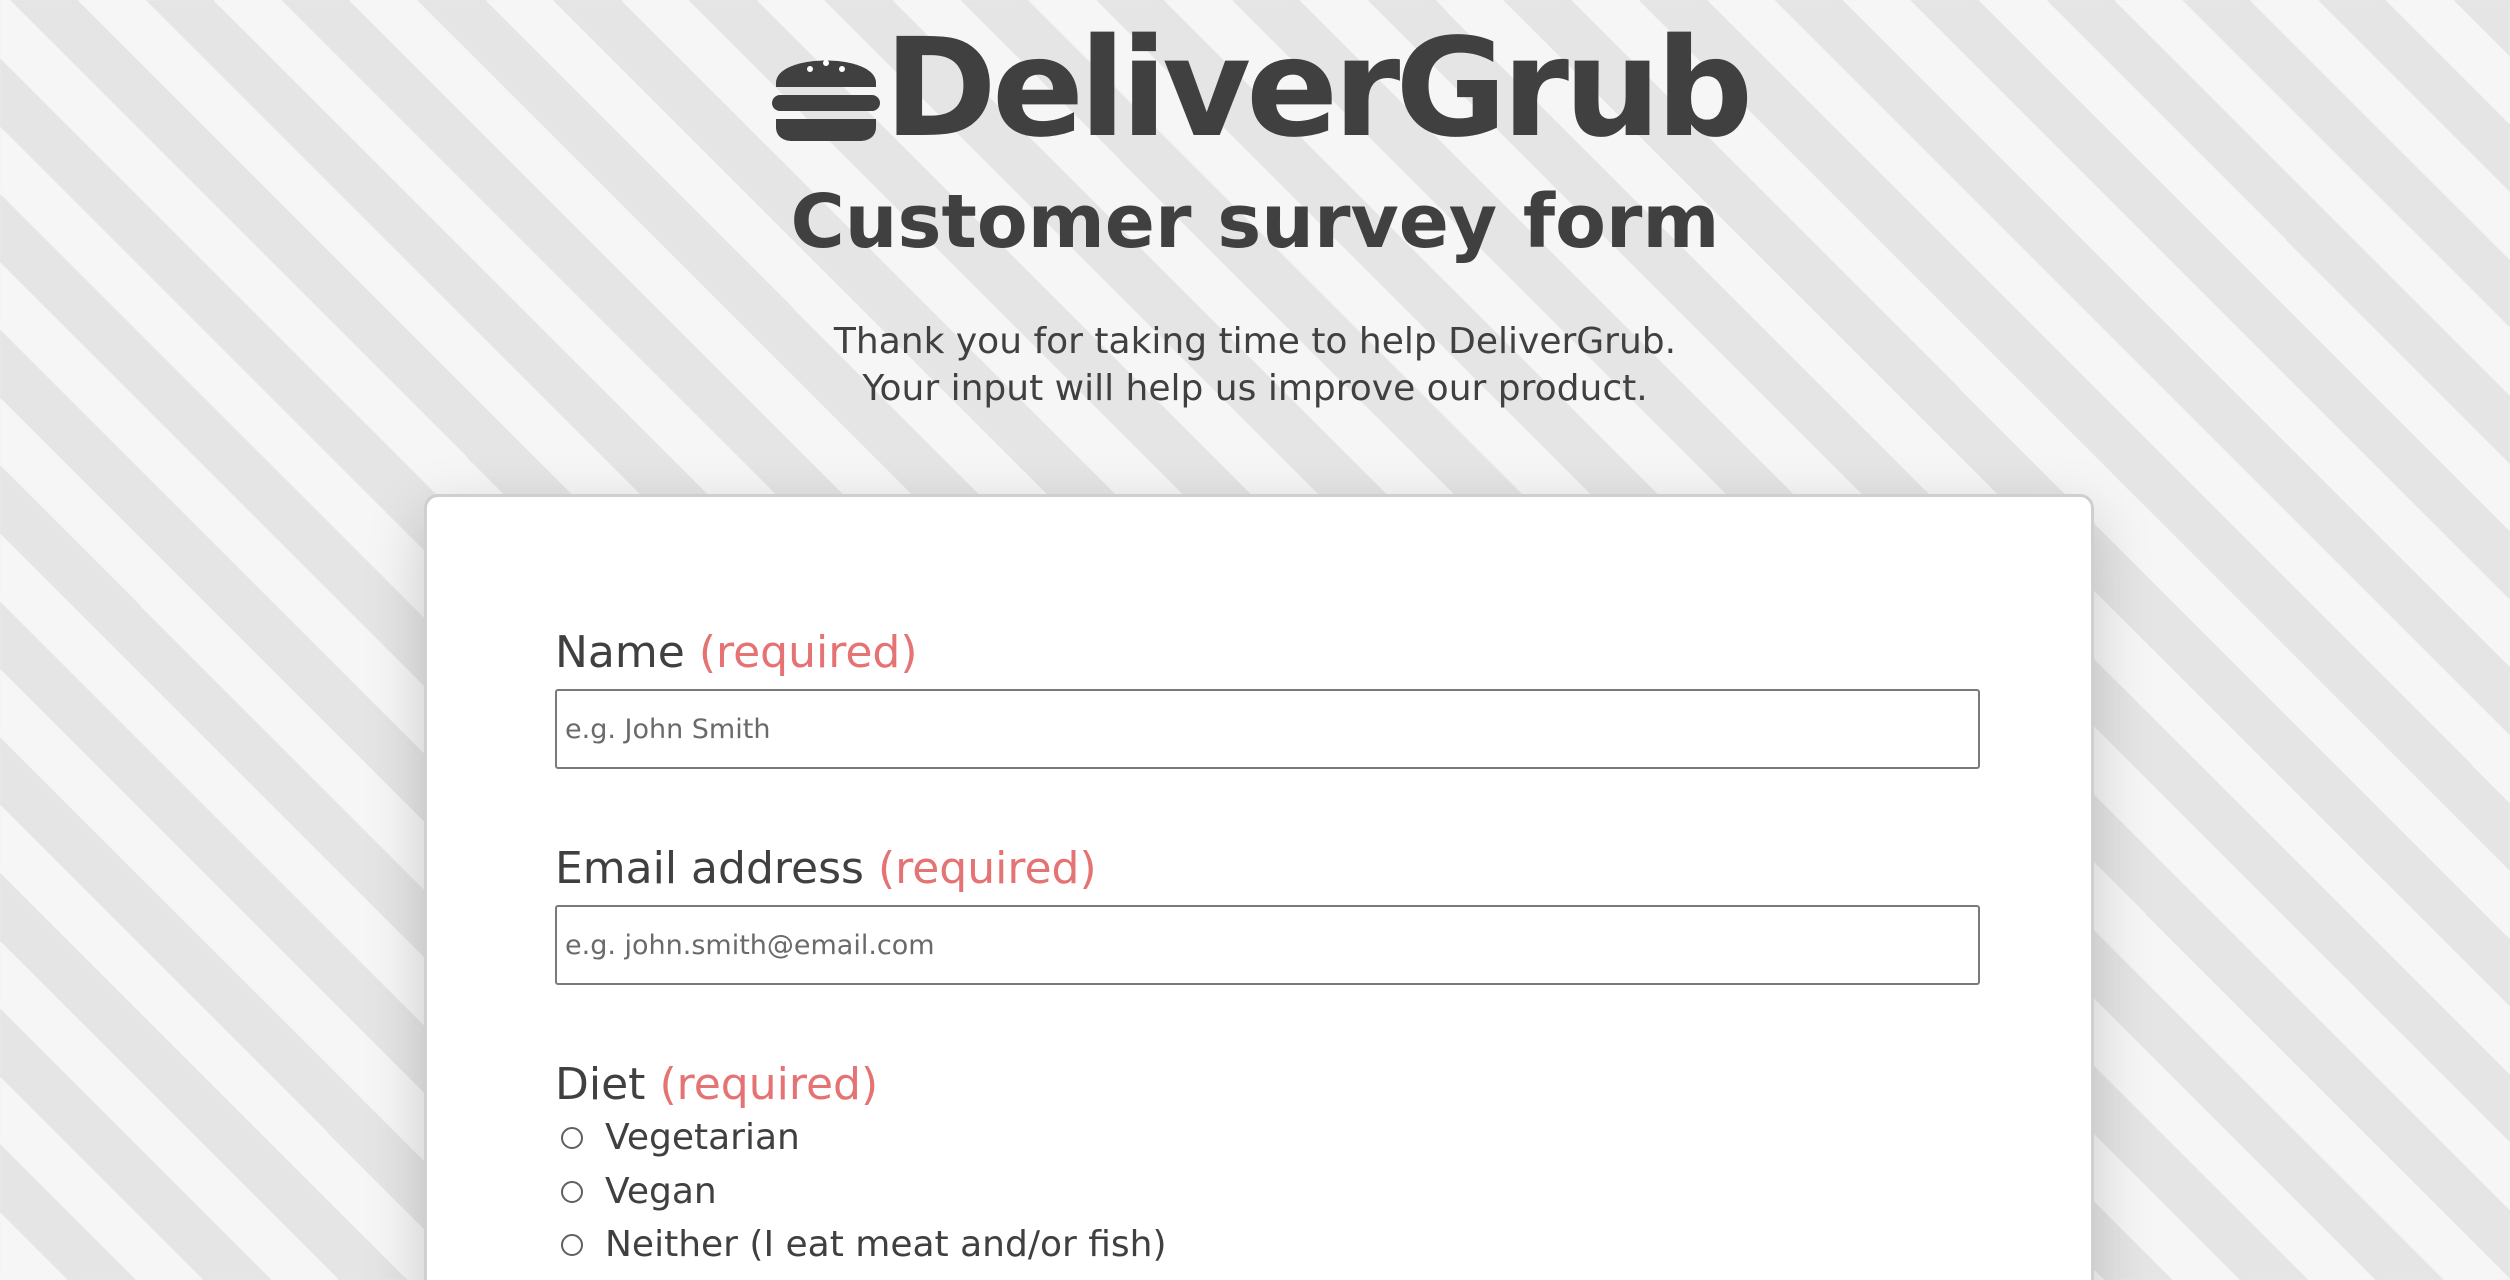 The image size is (2510, 1280). I want to click on brand-logo: DeliverGrub, so click(1262, 89).